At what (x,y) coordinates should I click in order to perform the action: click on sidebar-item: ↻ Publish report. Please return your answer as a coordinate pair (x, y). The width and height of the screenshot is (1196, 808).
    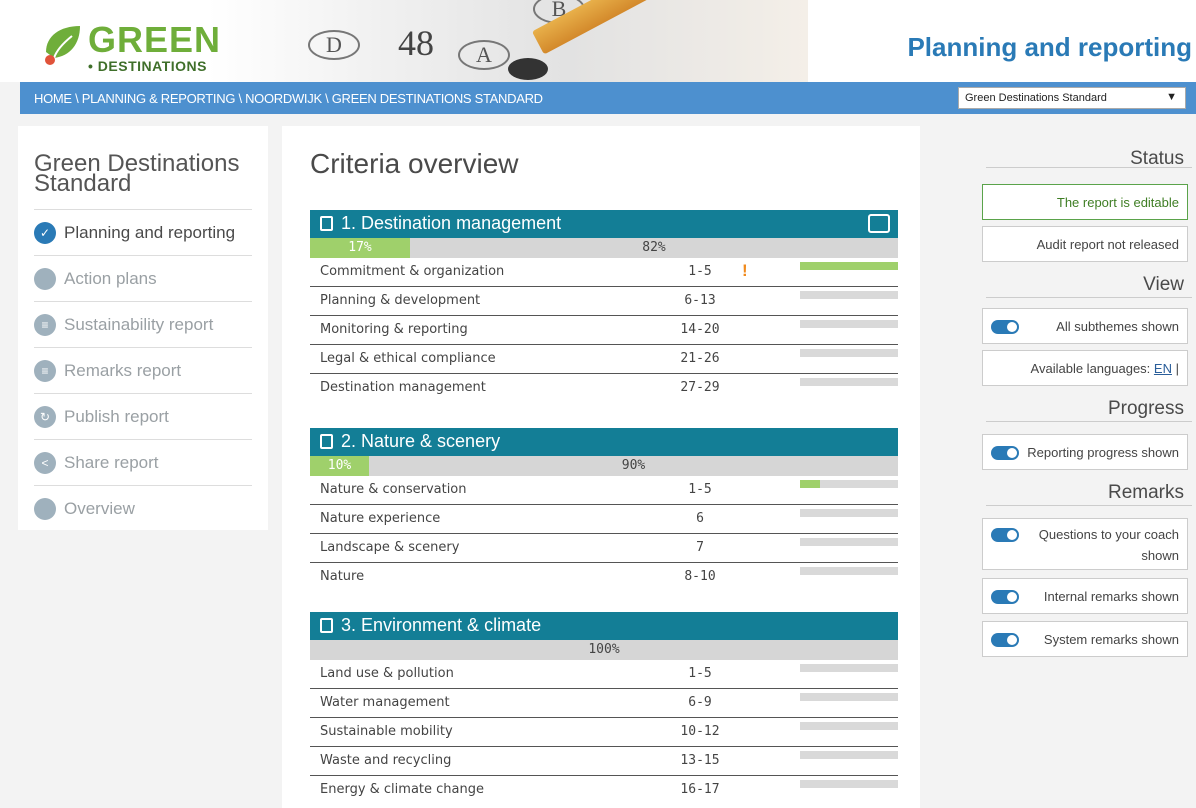
    Looking at the image, I should click on (143, 417).